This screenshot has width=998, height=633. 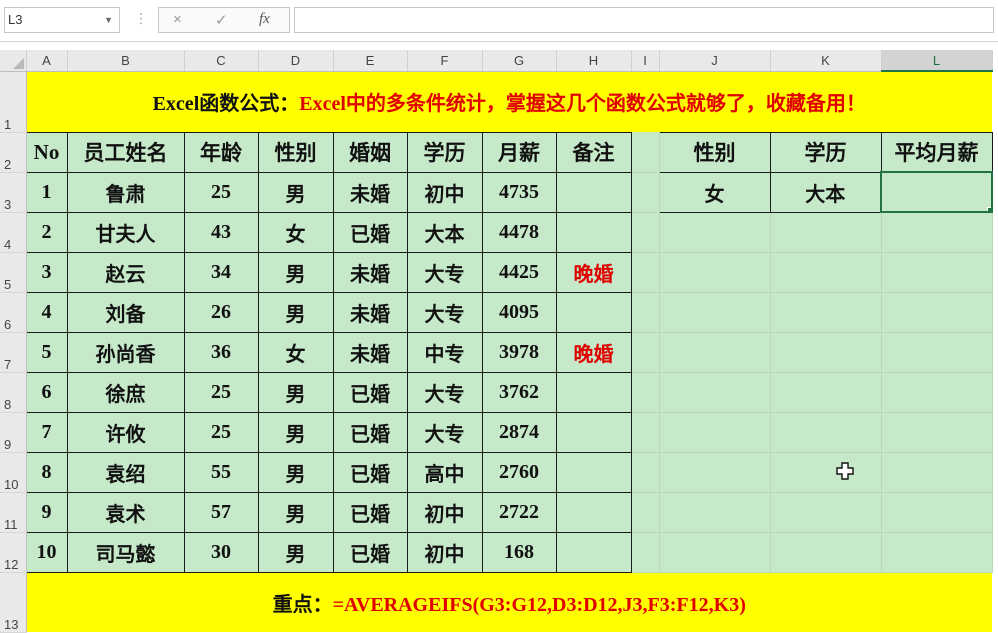 I want to click on cell-salary: 2760, so click(x=519, y=472).